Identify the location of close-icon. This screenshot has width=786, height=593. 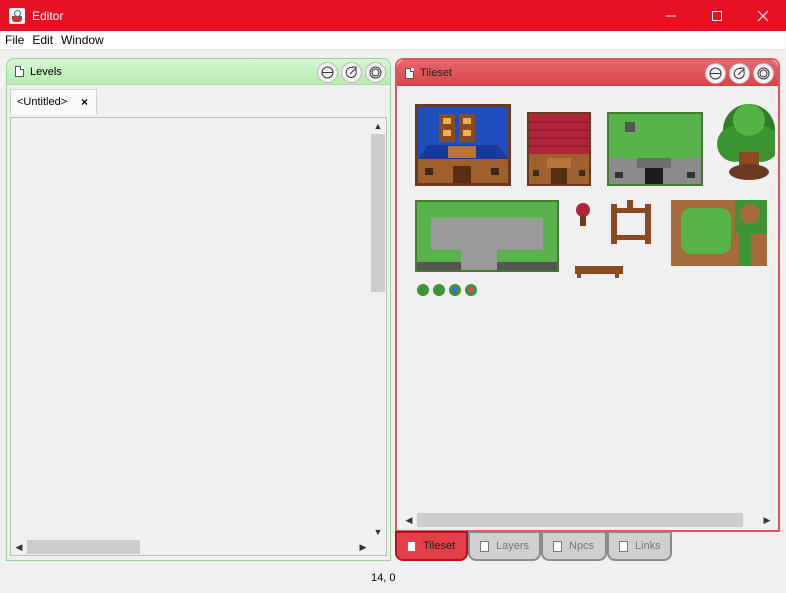
(763, 15).